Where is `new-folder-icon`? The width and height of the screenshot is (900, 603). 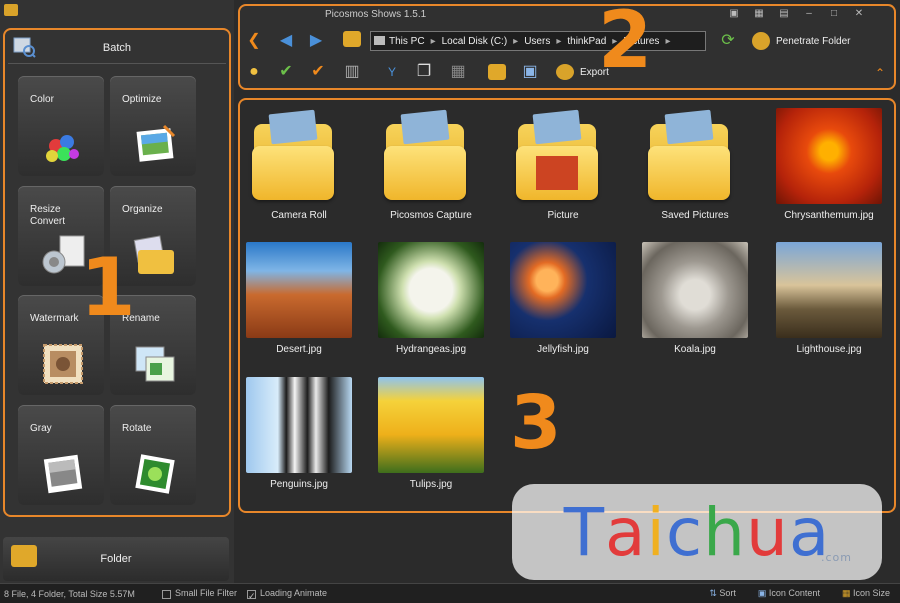
new-folder-icon is located at coordinates (497, 72).